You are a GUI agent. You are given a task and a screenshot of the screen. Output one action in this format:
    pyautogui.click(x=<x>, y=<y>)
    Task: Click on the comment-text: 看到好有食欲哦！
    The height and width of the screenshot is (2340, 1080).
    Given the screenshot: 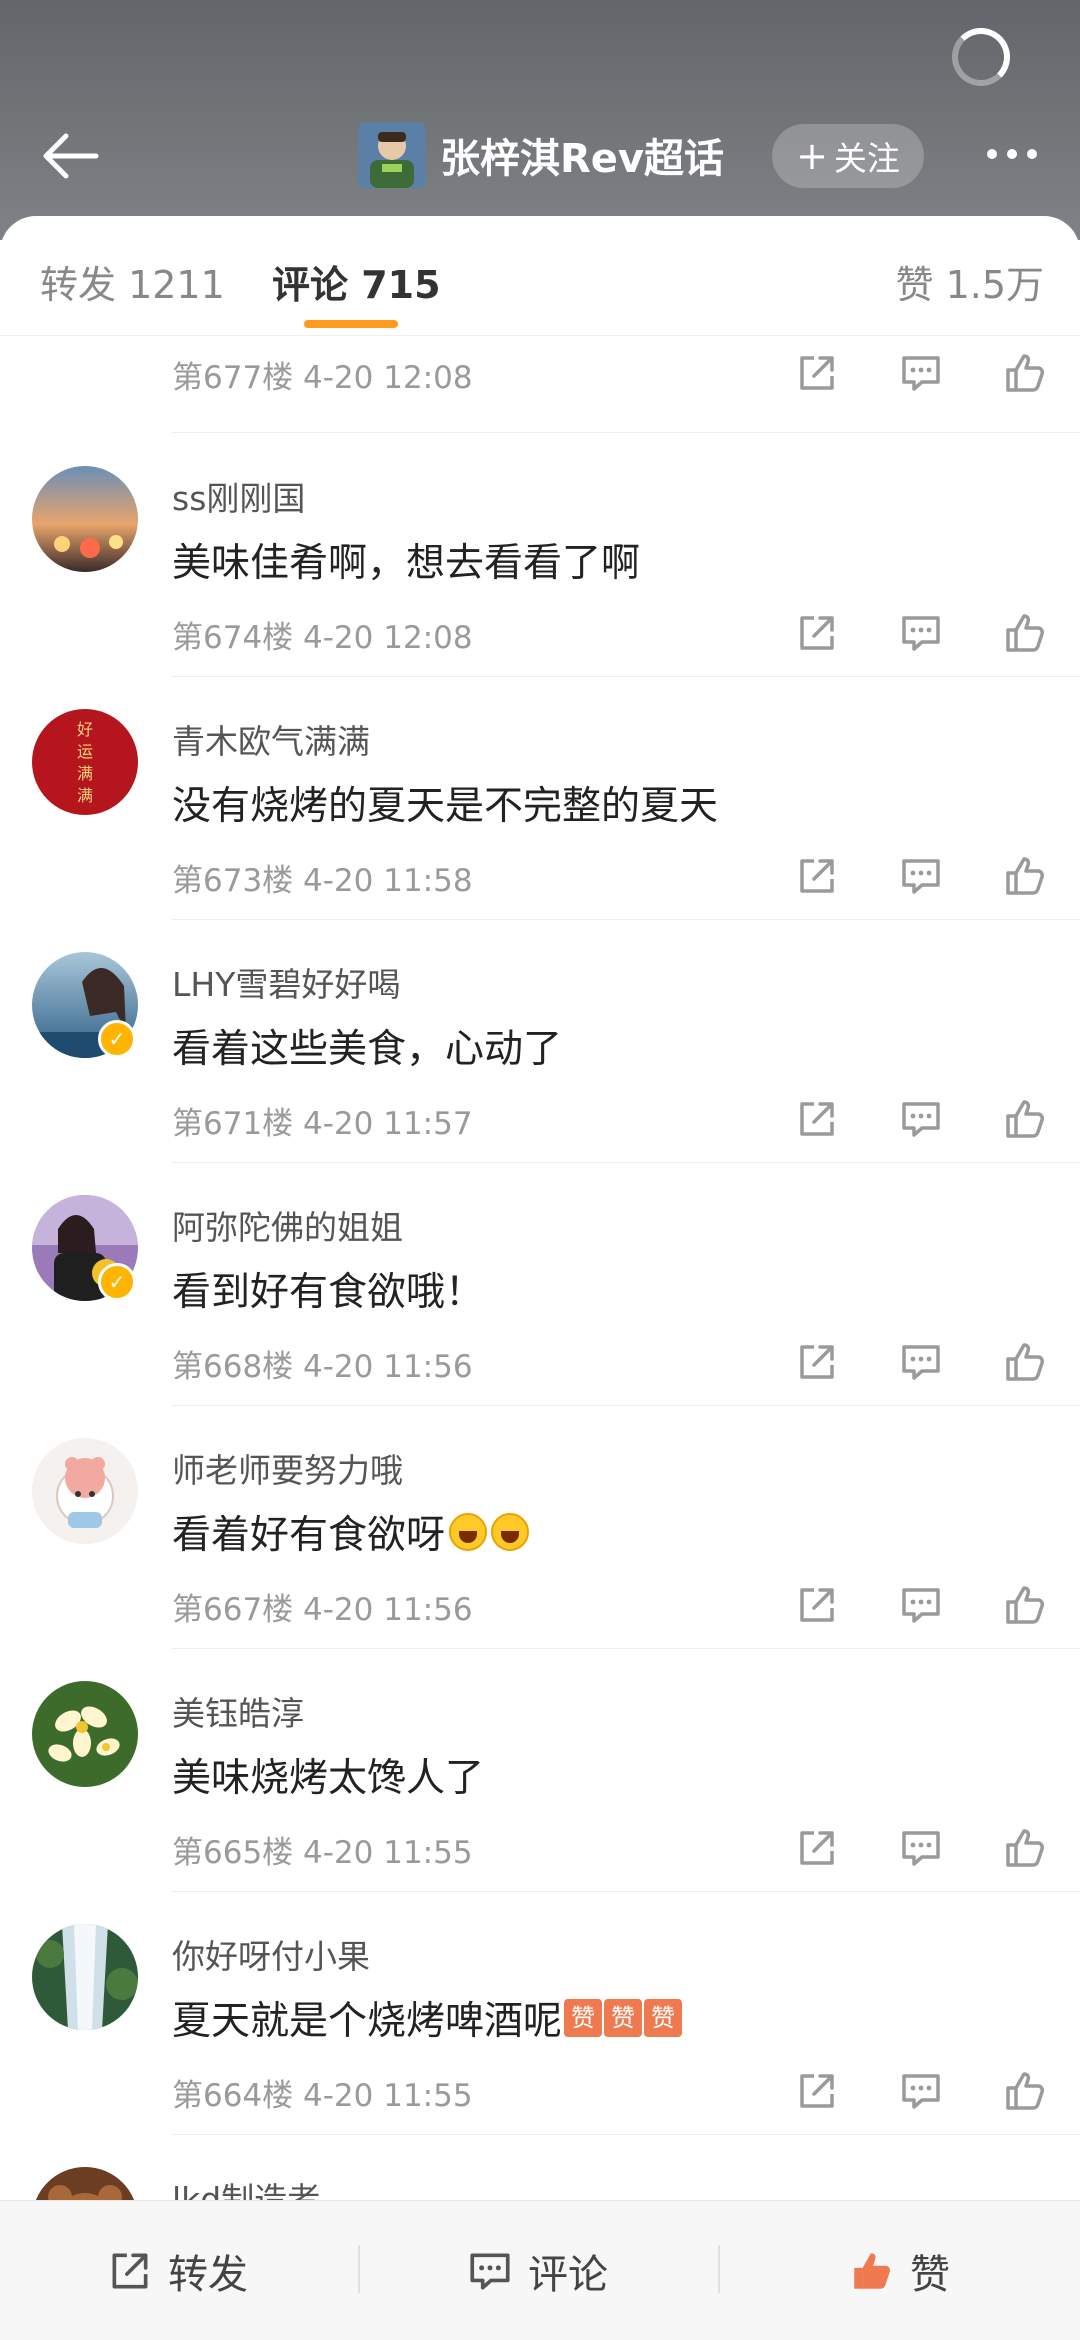 What is the action you would take?
    pyautogui.click(x=328, y=1289)
    